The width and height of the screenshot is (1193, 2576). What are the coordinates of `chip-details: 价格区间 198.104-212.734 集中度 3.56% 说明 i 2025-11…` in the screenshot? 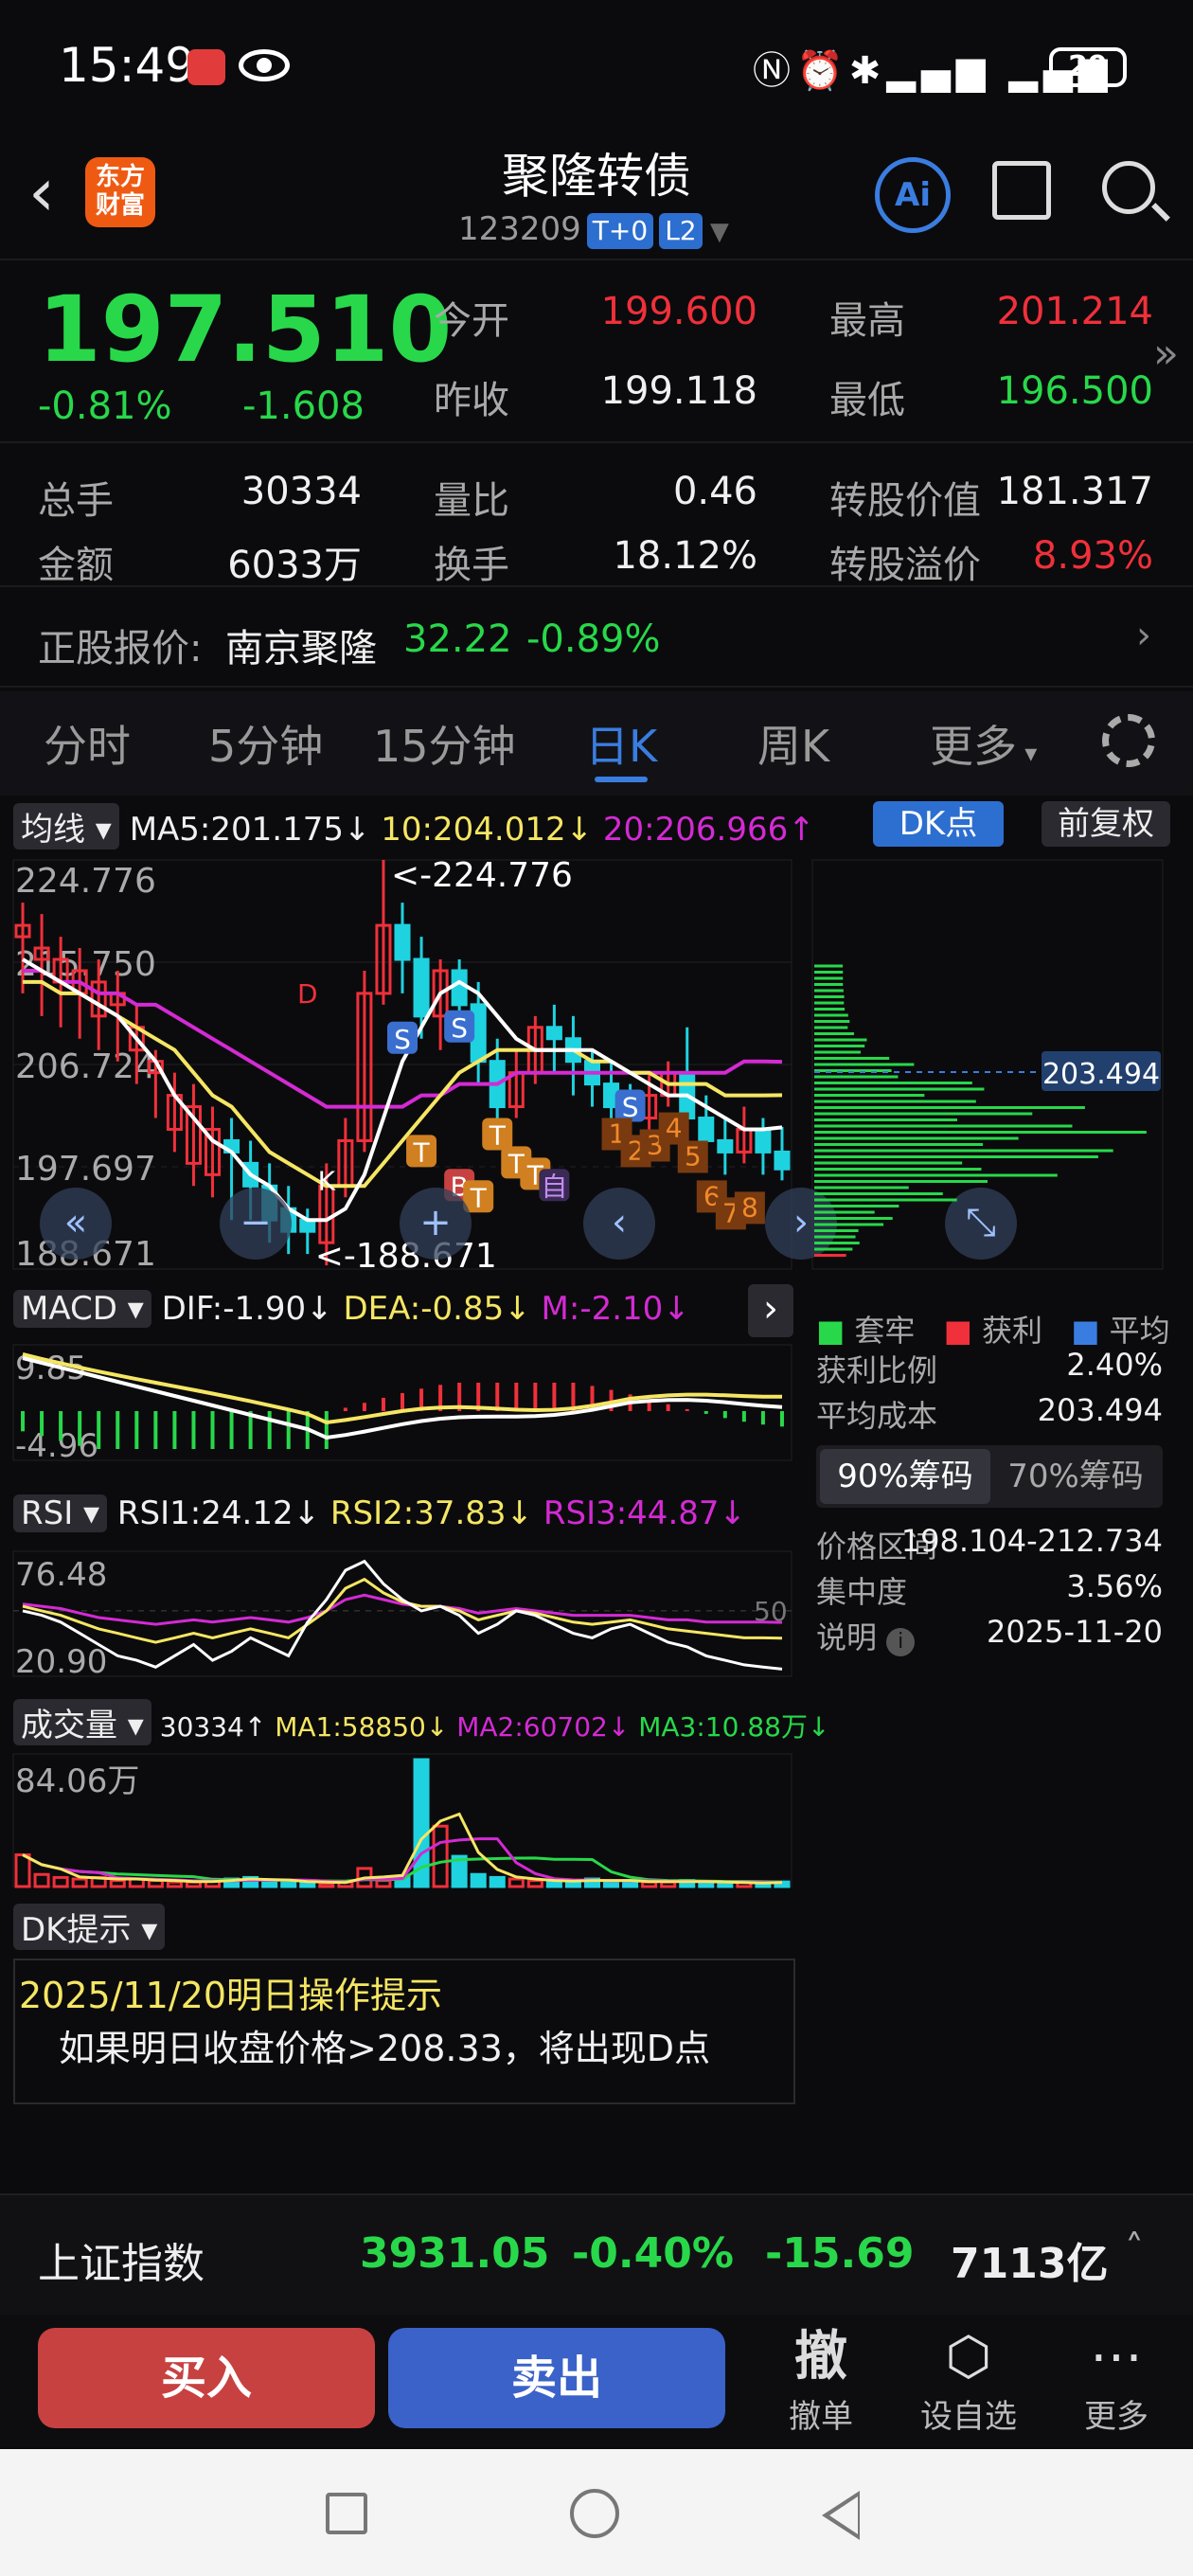 It's located at (989, 1591).